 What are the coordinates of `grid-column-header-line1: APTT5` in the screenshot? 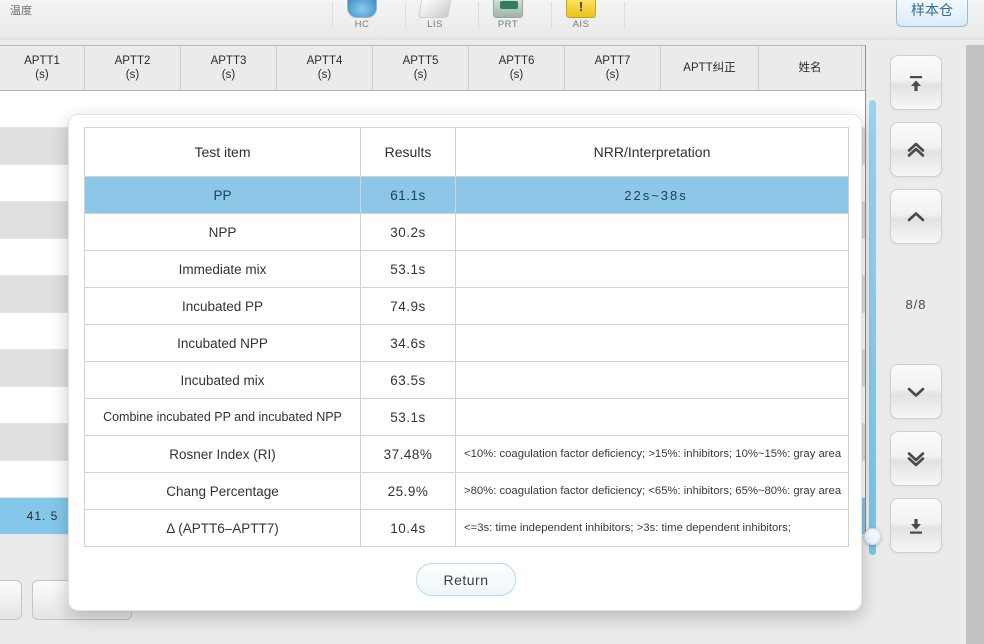 It's located at (420, 61).